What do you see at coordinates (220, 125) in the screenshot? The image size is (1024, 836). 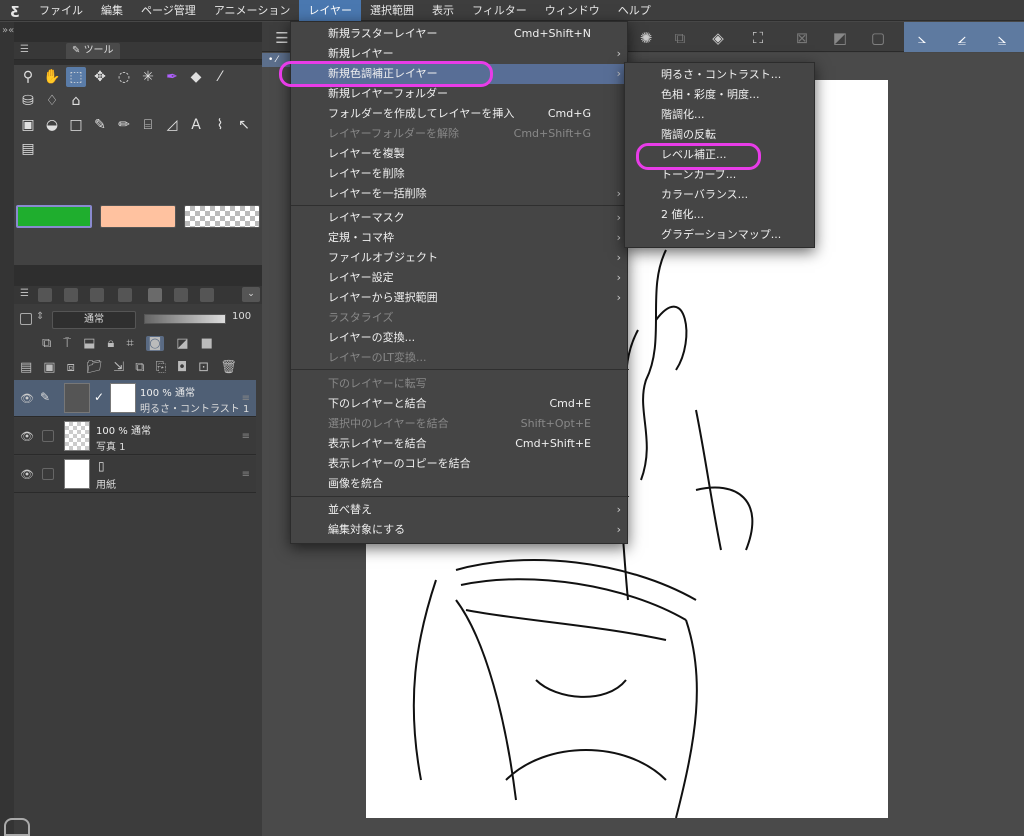 I see `balloon-tool-icon: ⌇` at bounding box center [220, 125].